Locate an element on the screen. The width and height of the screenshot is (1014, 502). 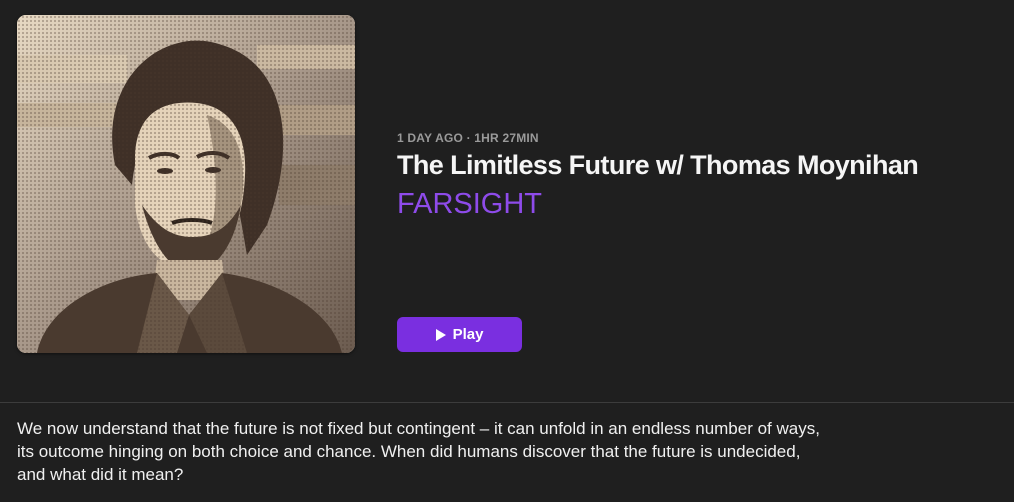
divider is located at coordinates (507, 402).